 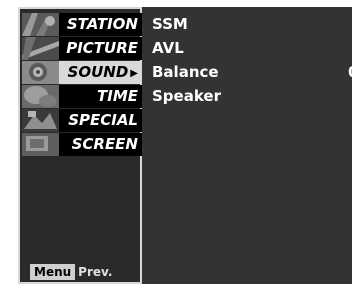 I want to click on submenu-item-balance: Balance 0, so click(x=252, y=72).